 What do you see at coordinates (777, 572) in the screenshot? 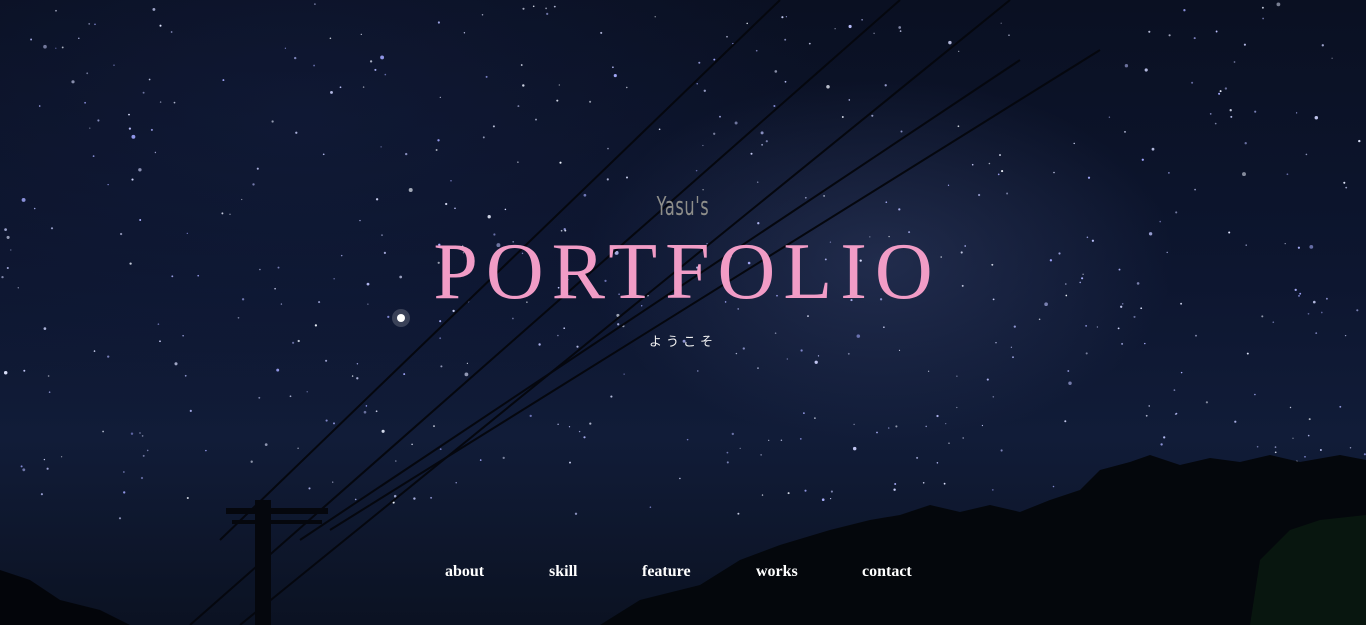
I see `nav-link-works: works` at bounding box center [777, 572].